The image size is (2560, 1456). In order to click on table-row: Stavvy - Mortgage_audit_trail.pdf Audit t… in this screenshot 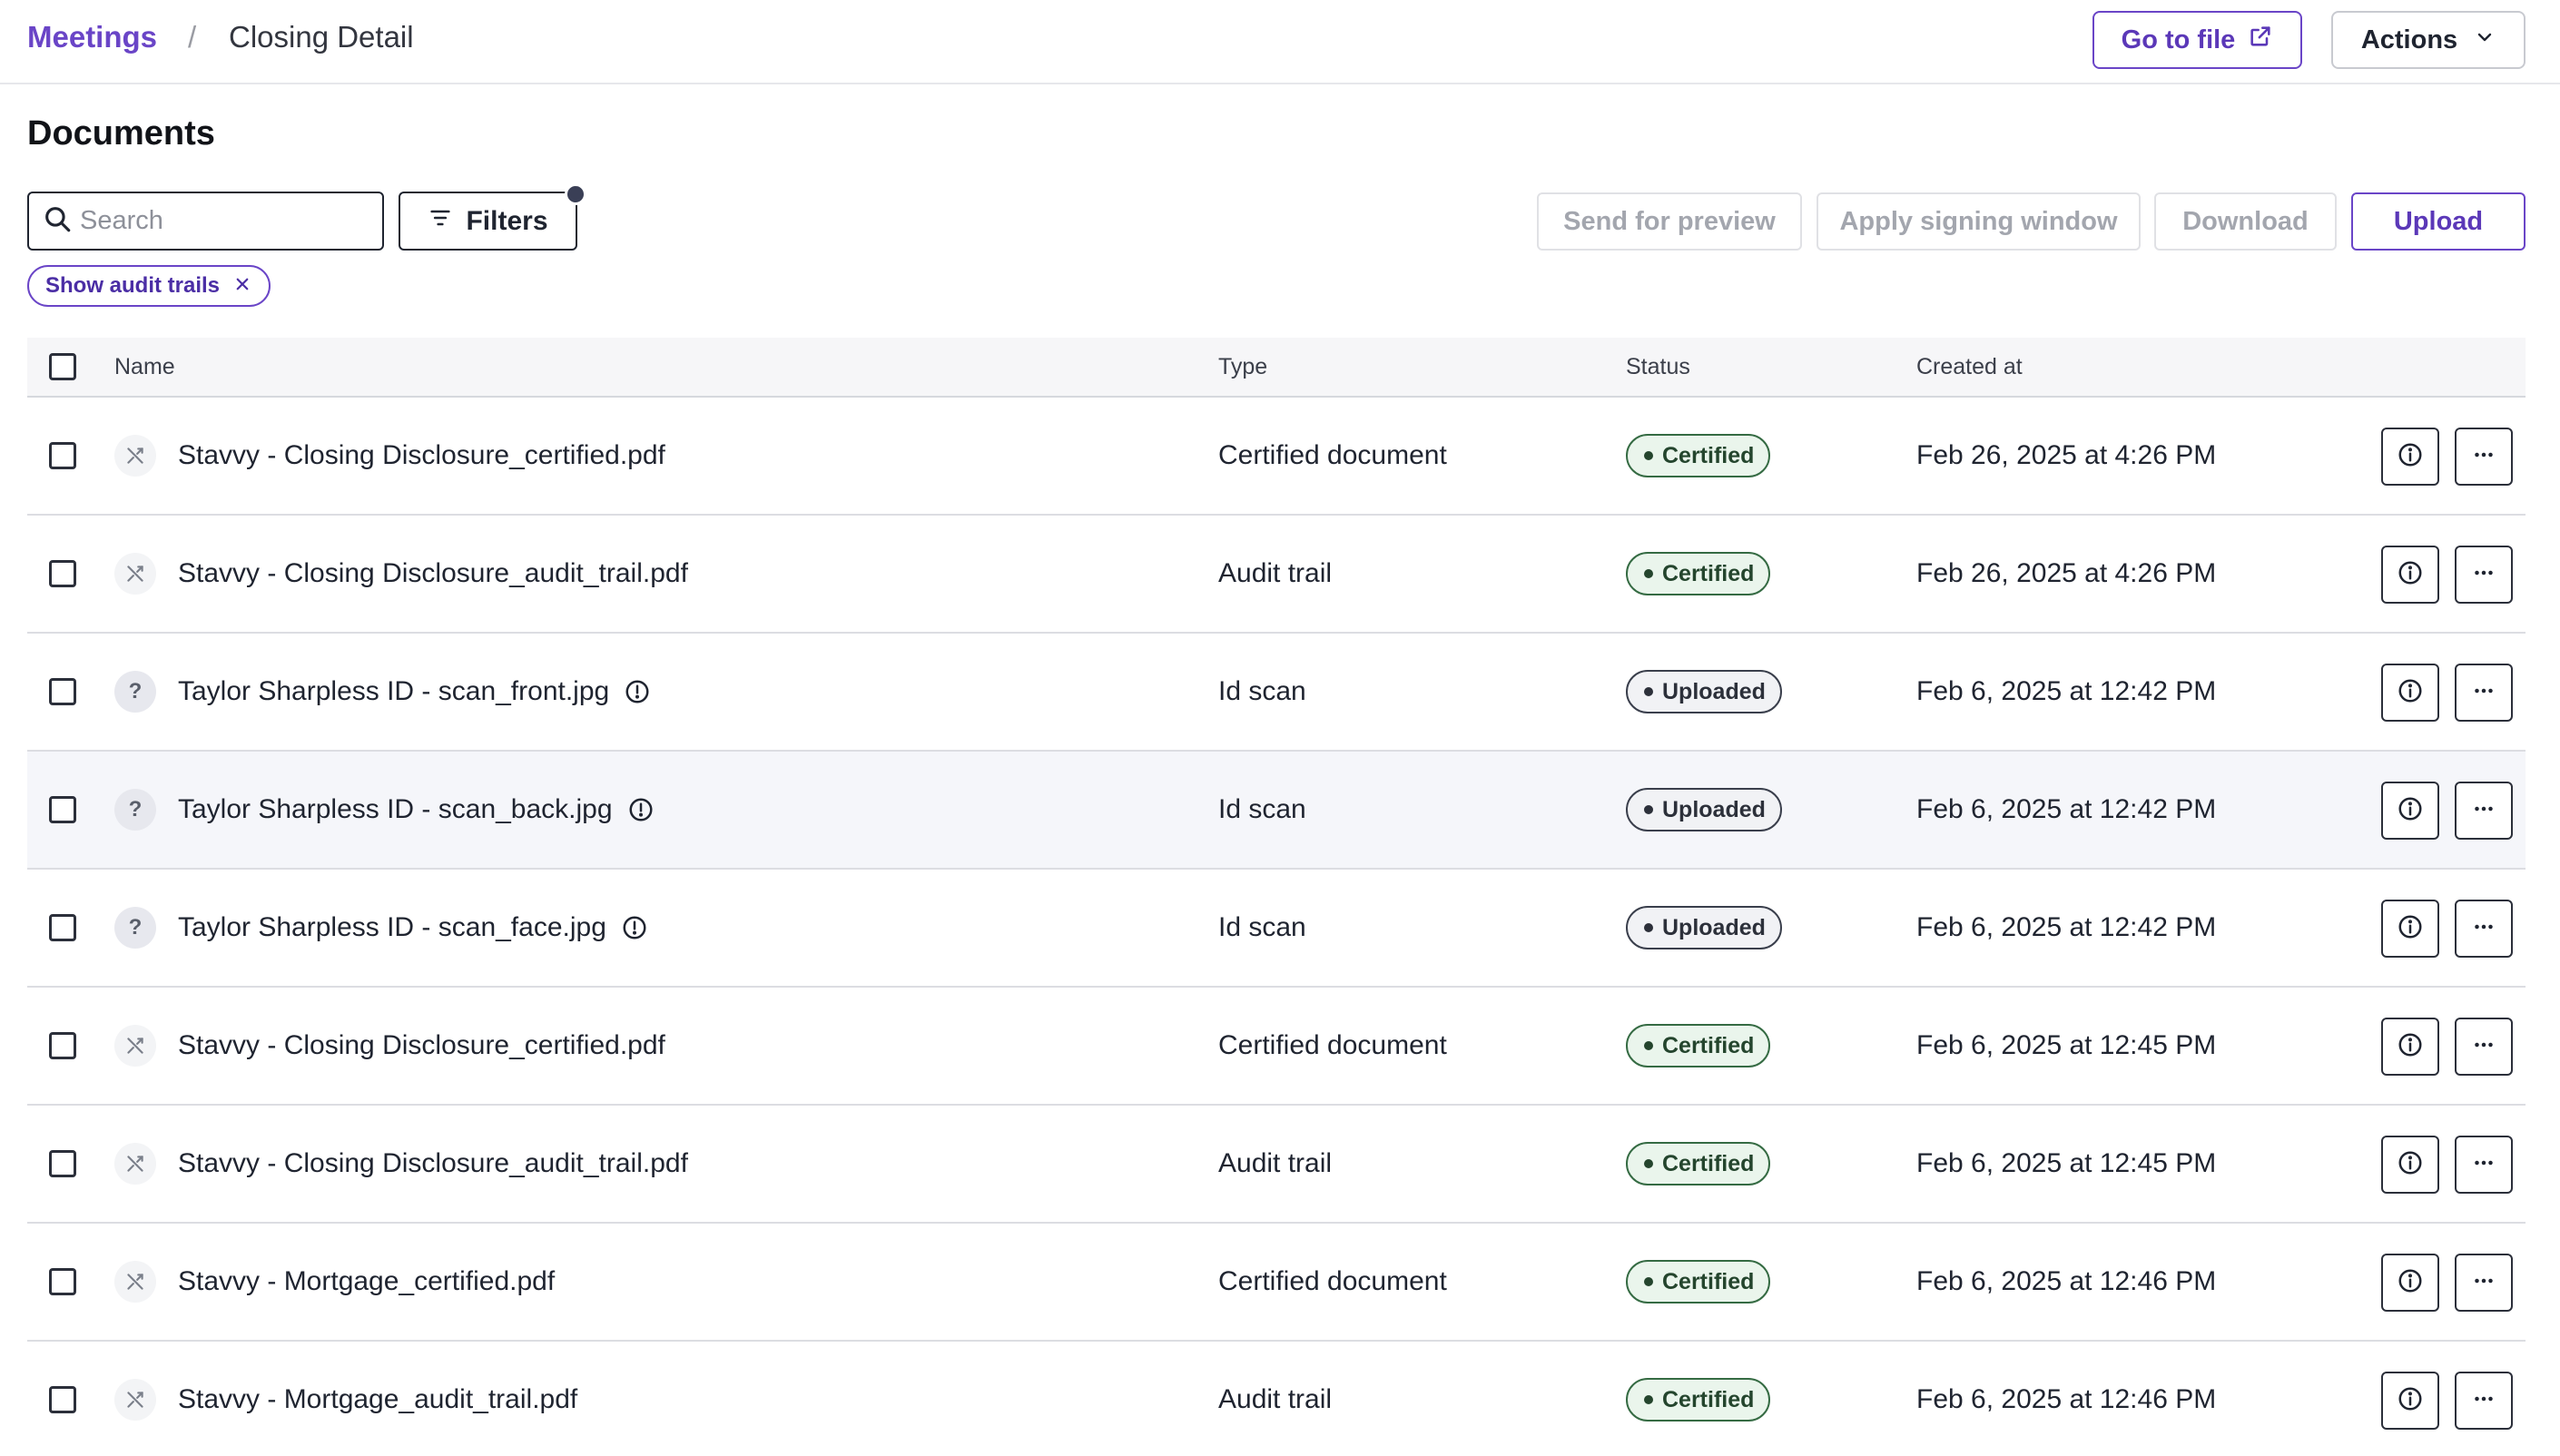, I will do `click(1276, 1399)`.